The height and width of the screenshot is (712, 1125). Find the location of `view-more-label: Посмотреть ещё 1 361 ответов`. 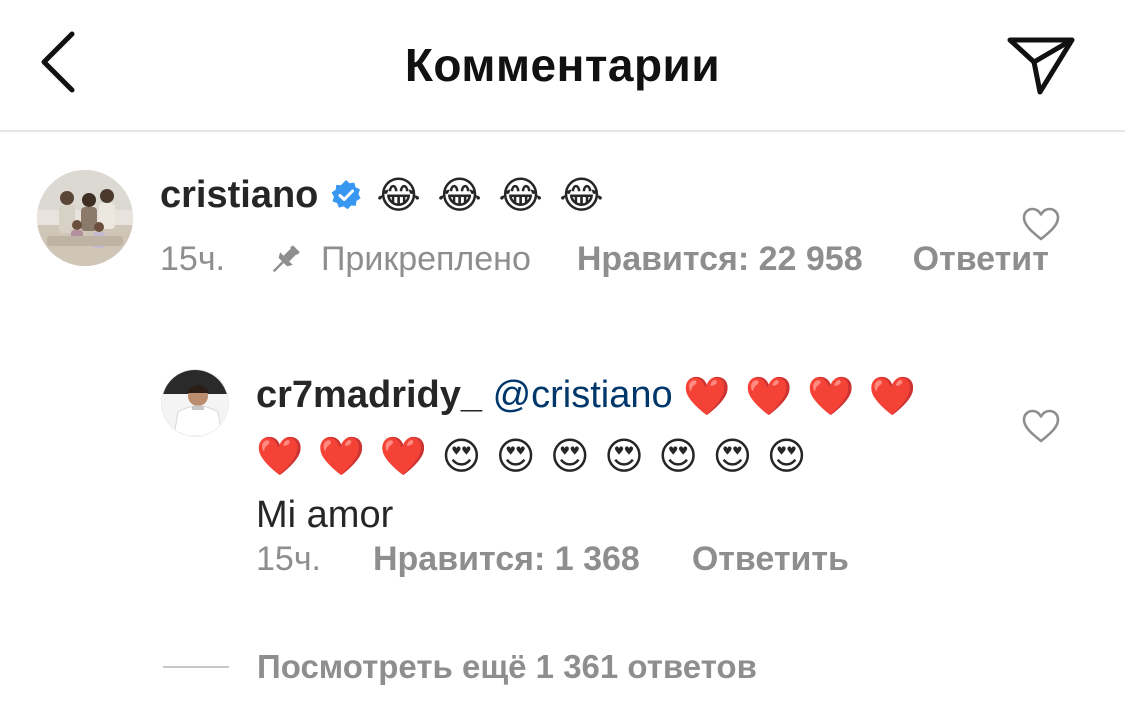

view-more-label: Посмотреть ещё 1 361 ответов is located at coordinates (507, 666).